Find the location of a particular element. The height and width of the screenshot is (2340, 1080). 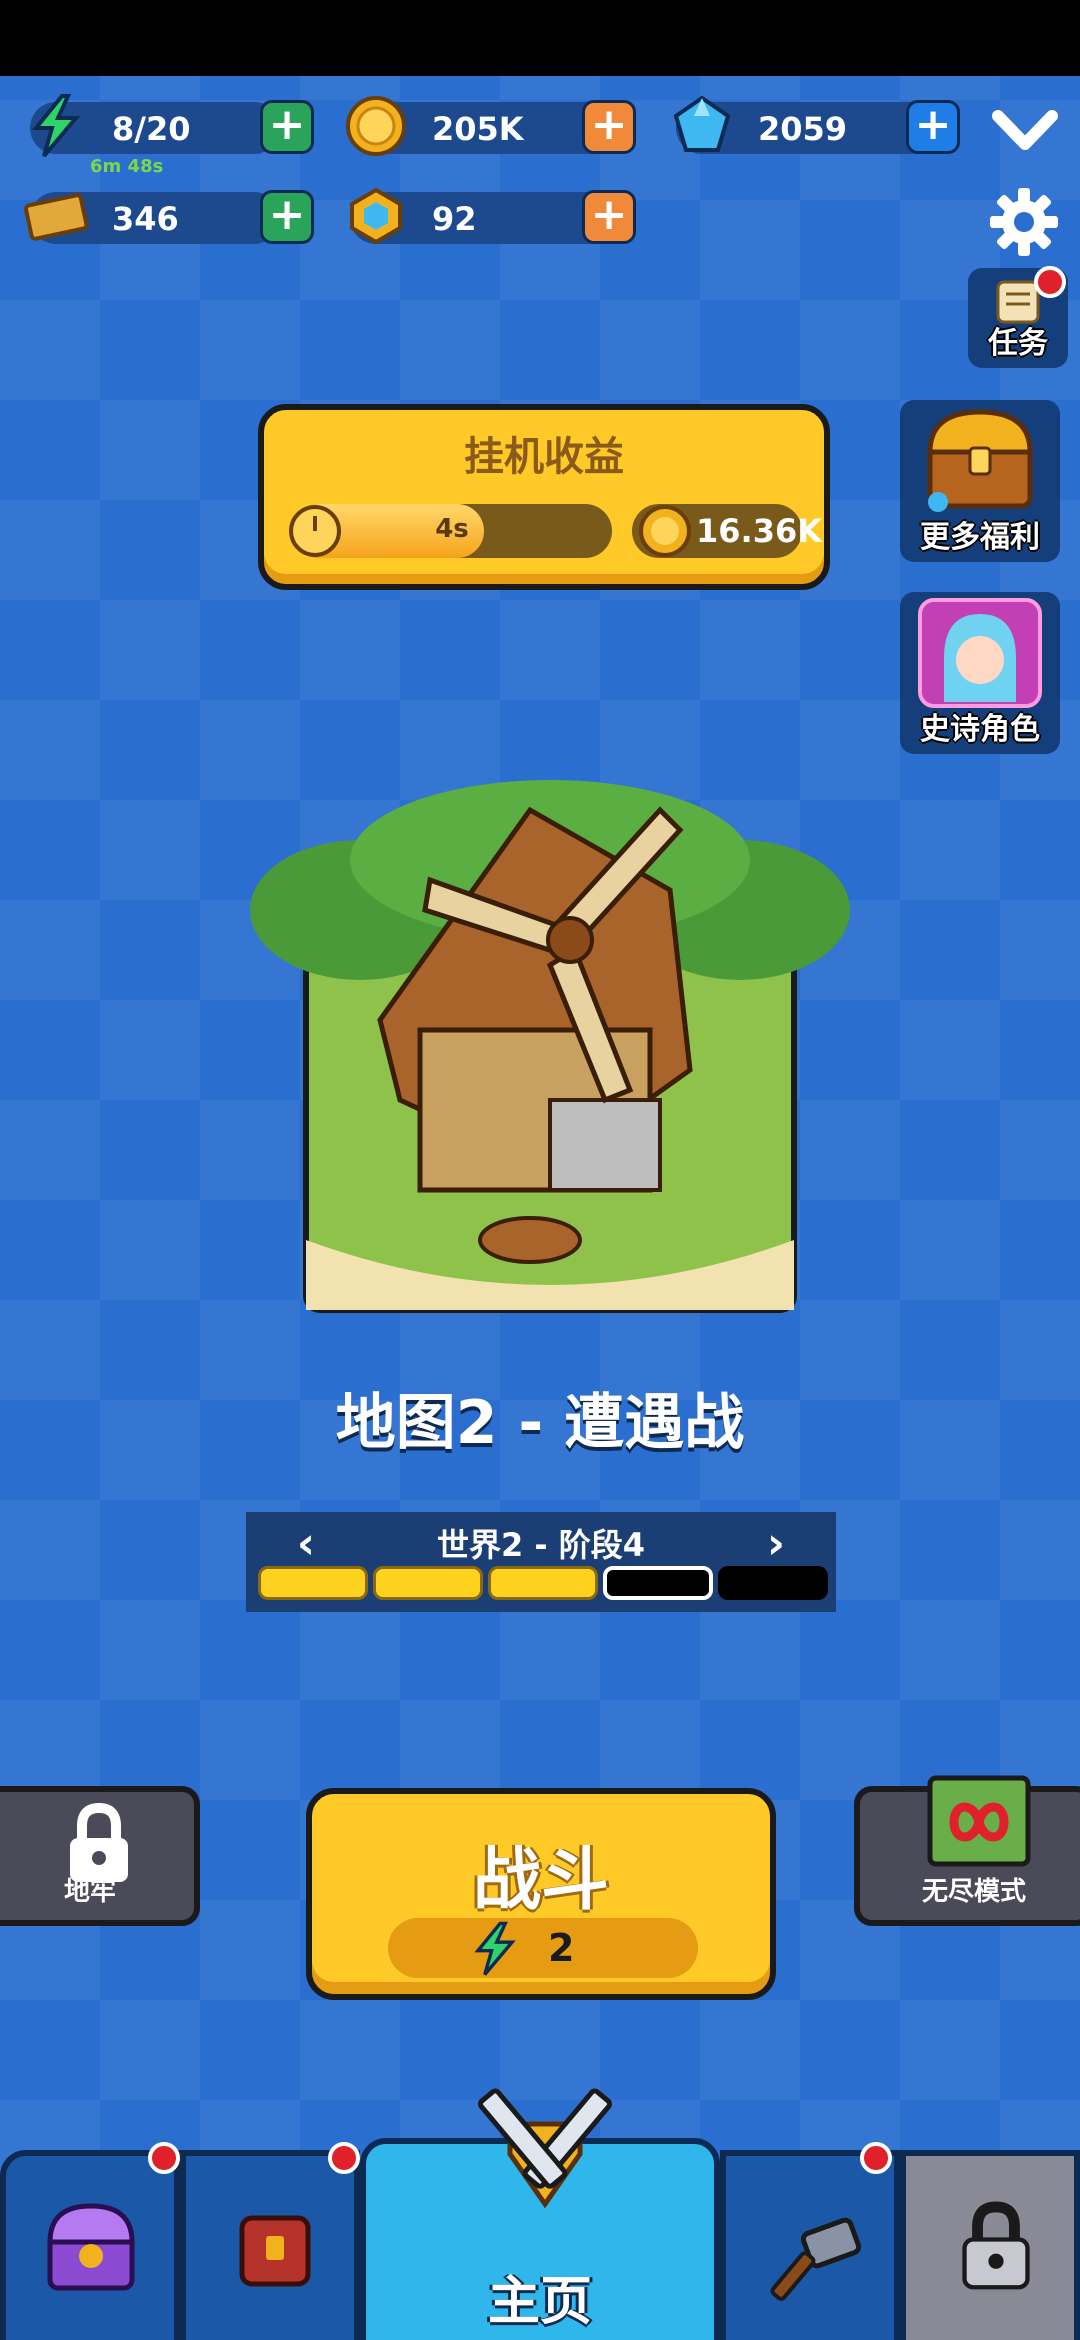

battle-cost-value: 2 is located at coordinates (561, 1948).